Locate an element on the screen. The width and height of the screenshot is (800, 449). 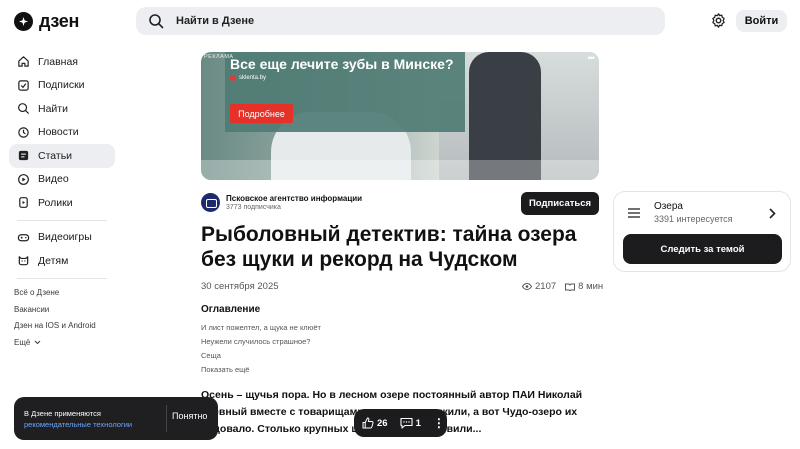
chevron-down-icon is located at coordinates (37, 342).